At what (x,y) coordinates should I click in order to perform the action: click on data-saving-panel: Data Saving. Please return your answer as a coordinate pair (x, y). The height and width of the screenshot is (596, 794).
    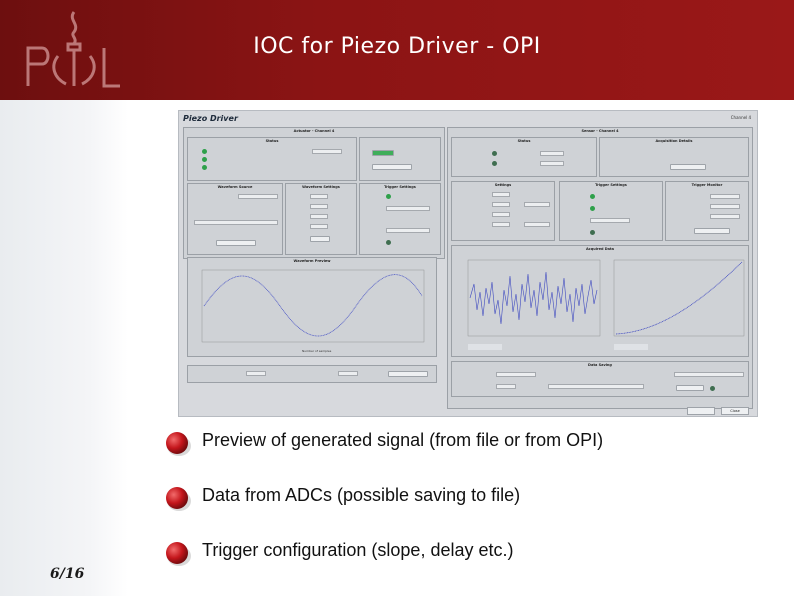
    Looking at the image, I should click on (600, 379).